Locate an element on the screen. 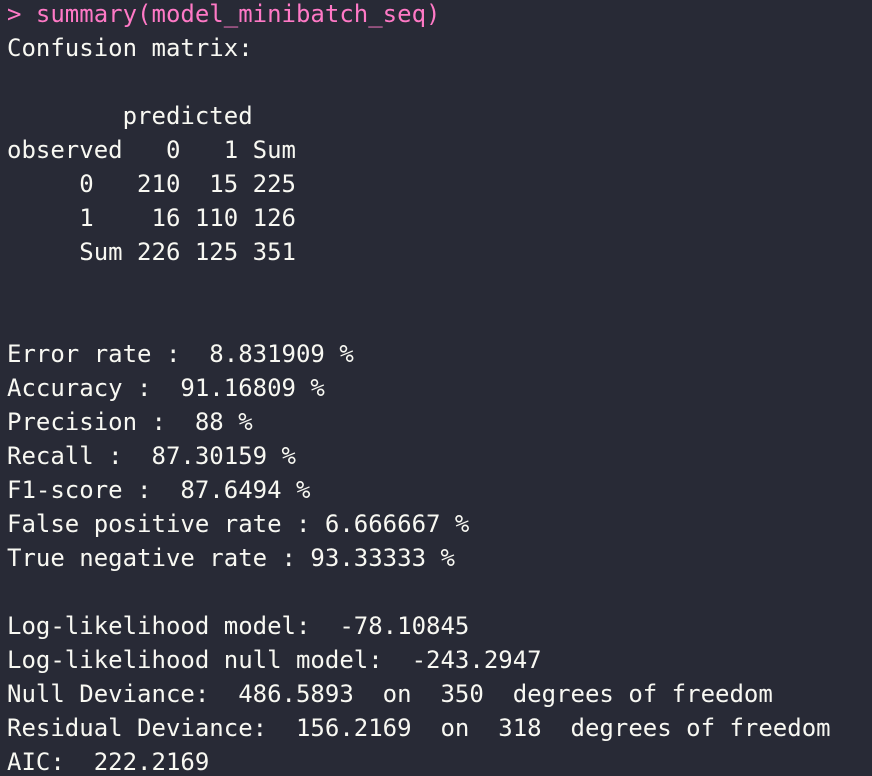 The image size is (872, 776). stat-log-likelihood-model: Log-likelihood model: -78.10845 is located at coordinates (238, 626).